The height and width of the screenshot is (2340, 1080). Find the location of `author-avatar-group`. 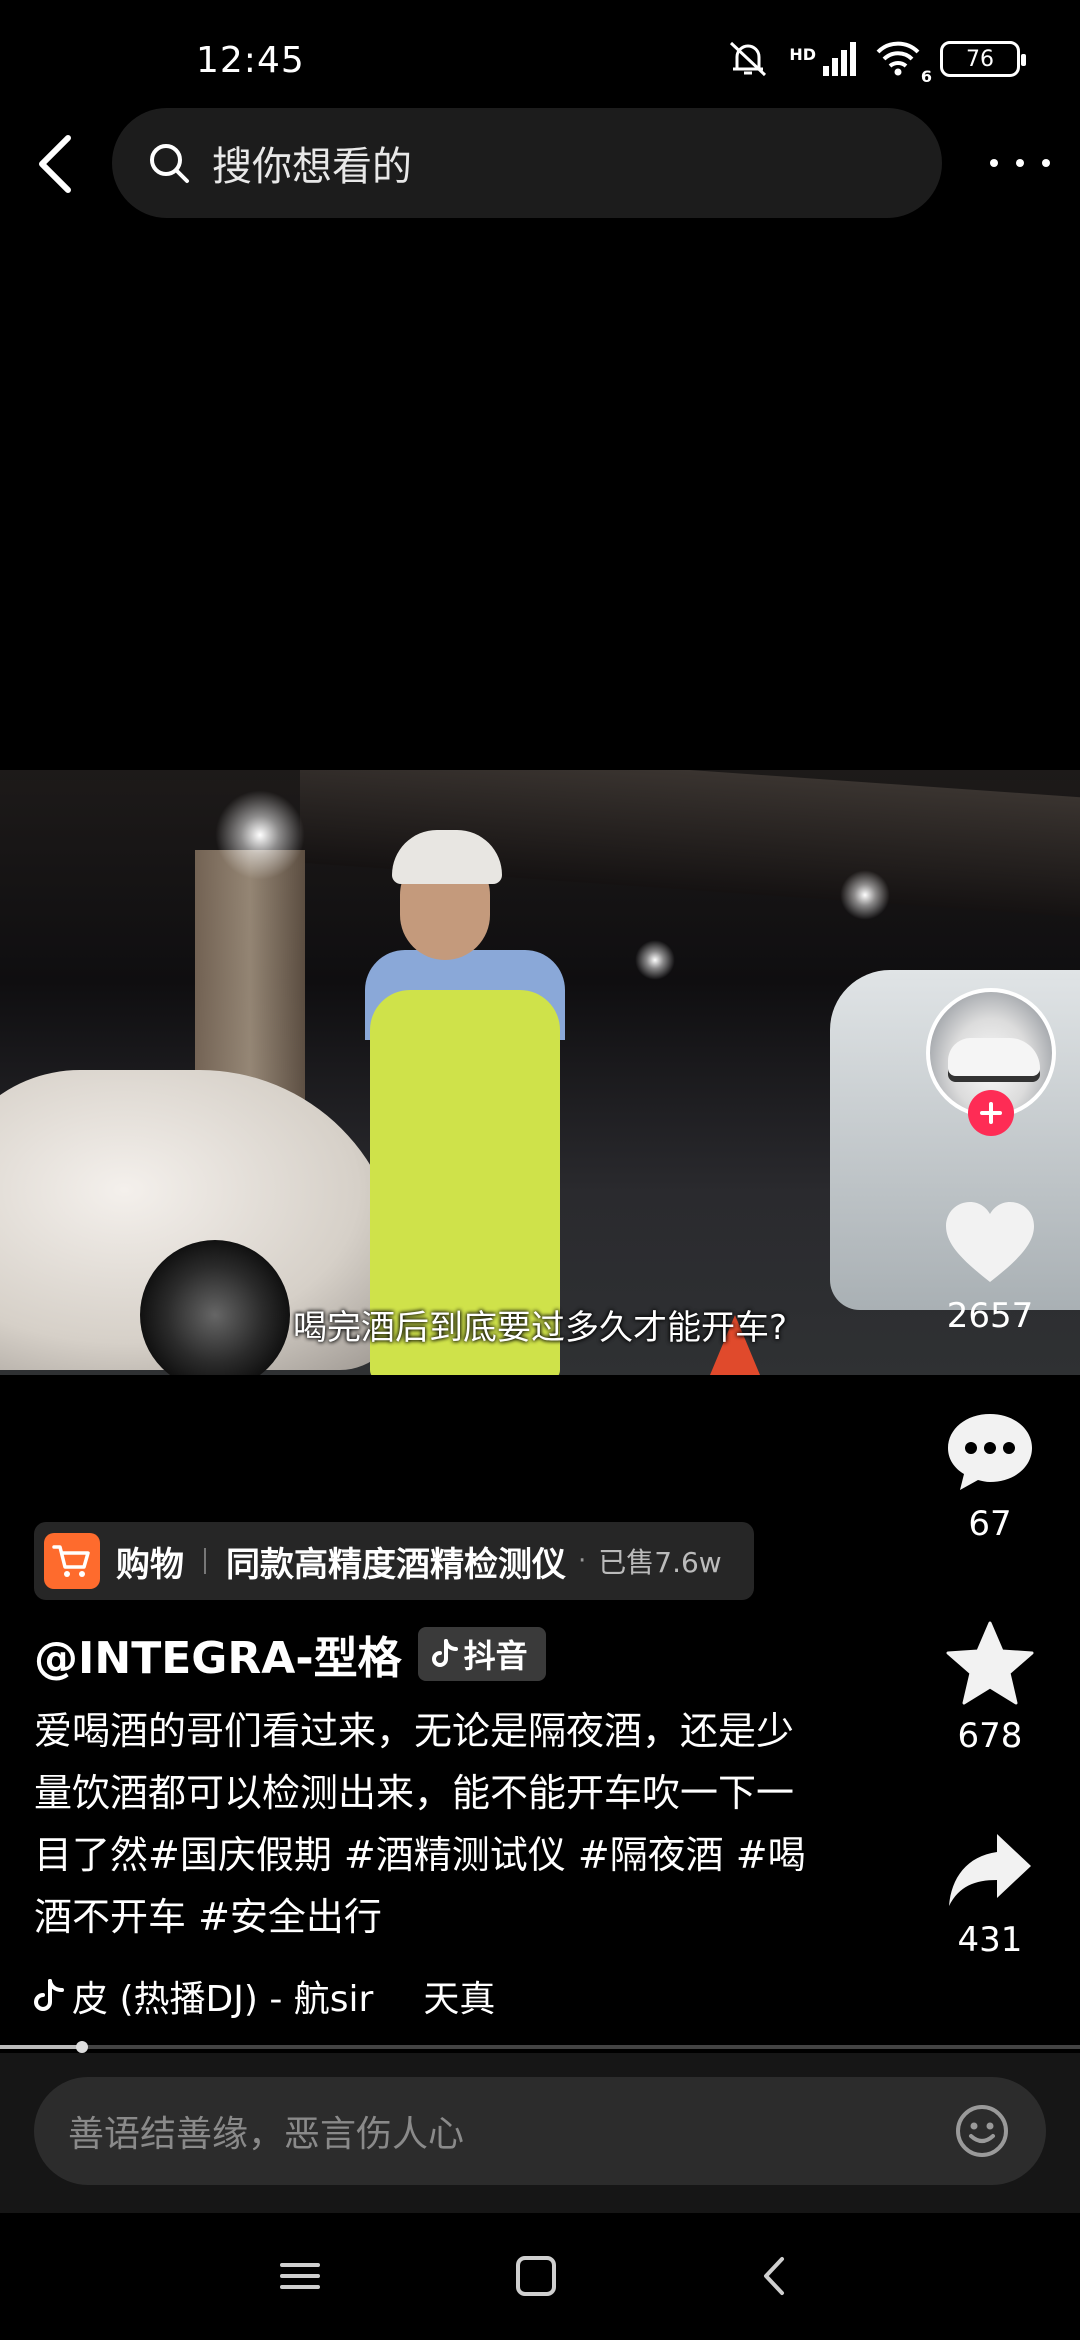

author-avatar-group is located at coordinates (991, 1062).